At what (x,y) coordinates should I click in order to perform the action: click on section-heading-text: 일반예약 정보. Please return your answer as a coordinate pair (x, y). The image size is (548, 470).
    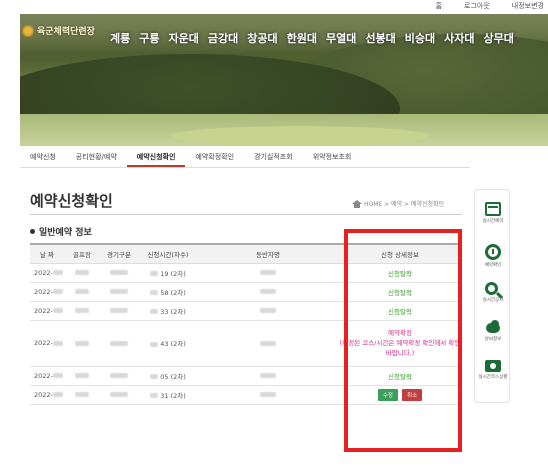
    Looking at the image, I should click on (65, 233).